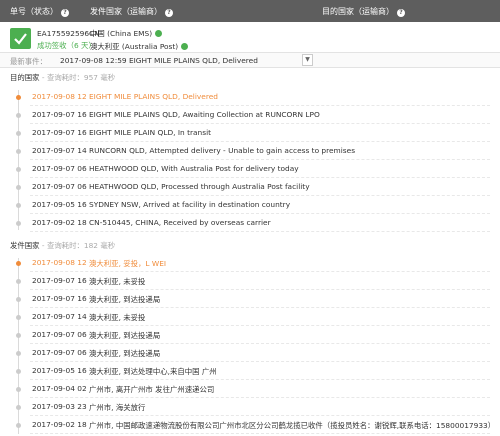  What do you see at coordinates (77, 77) in the screenshot?
I see `destination-query-time: - 查询耗时：957 毫秒` at bounding box center [77, 77].